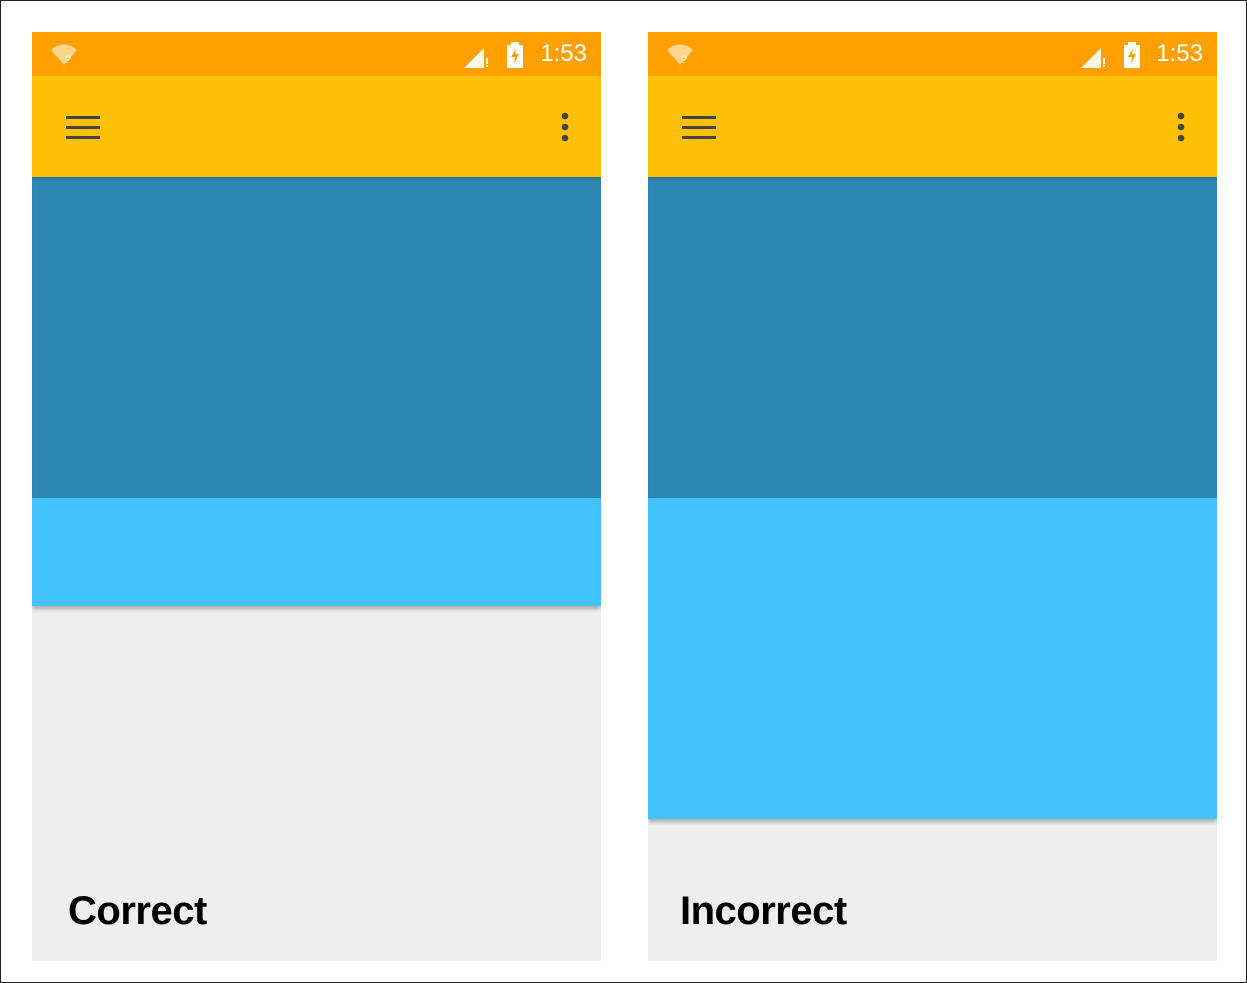 The height and width of the screenshot is (983, 1247). Describe the element at coordinates (137, 911) in the screenshot. I see `caption-label: Correct` at that location.